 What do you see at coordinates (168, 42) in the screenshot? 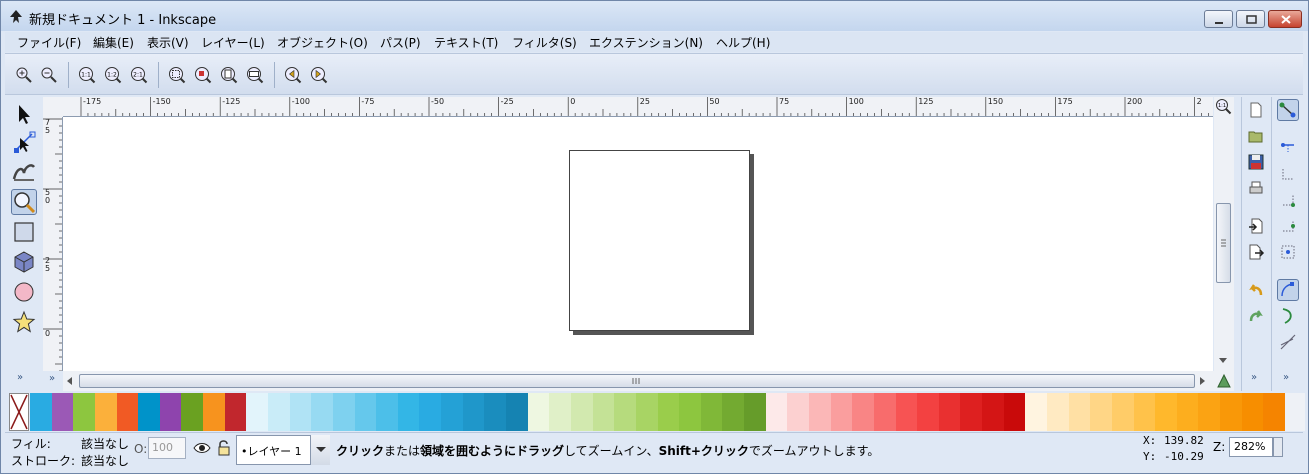
I see `menu-view: 表示(V)` at bounding box center [168, 42].